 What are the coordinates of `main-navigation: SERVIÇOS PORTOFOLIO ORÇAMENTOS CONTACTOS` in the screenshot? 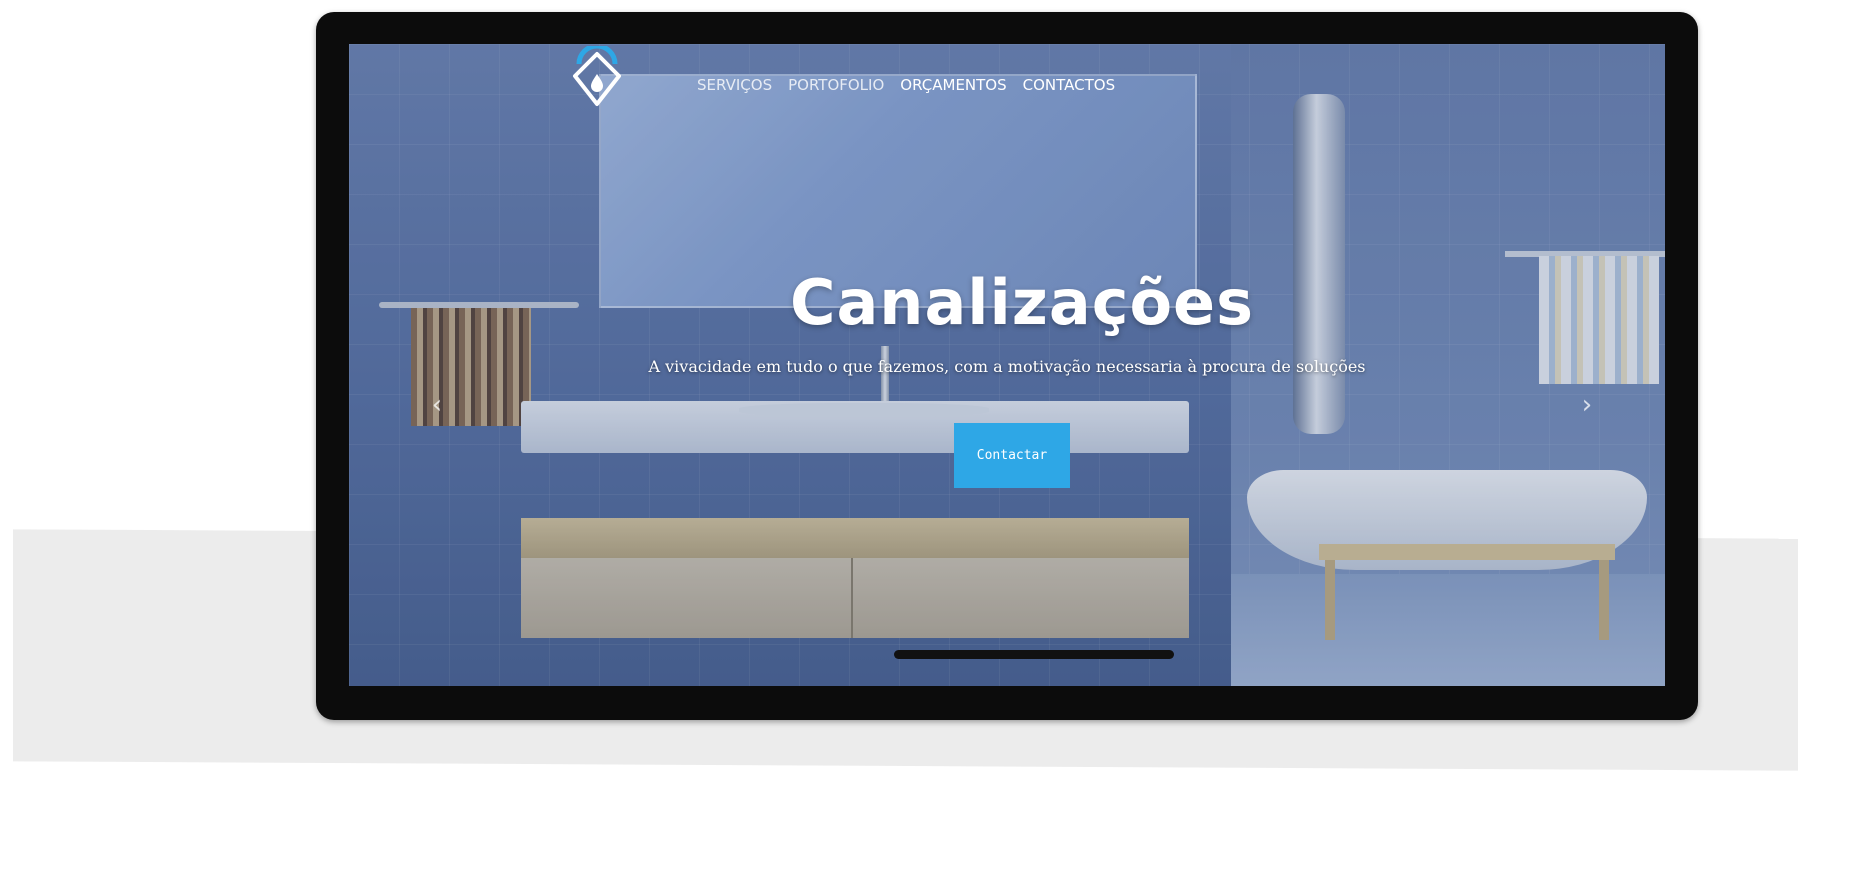 It's located at (906, 85).